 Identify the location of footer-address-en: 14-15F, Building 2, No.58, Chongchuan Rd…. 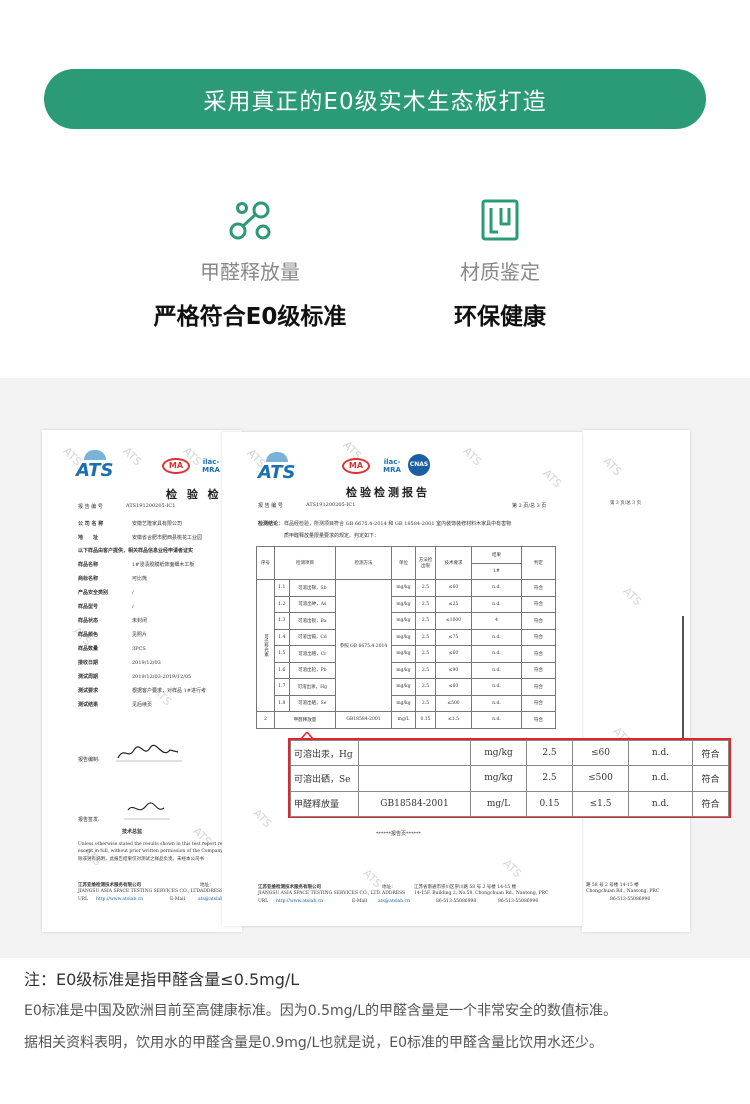
(481, 893).